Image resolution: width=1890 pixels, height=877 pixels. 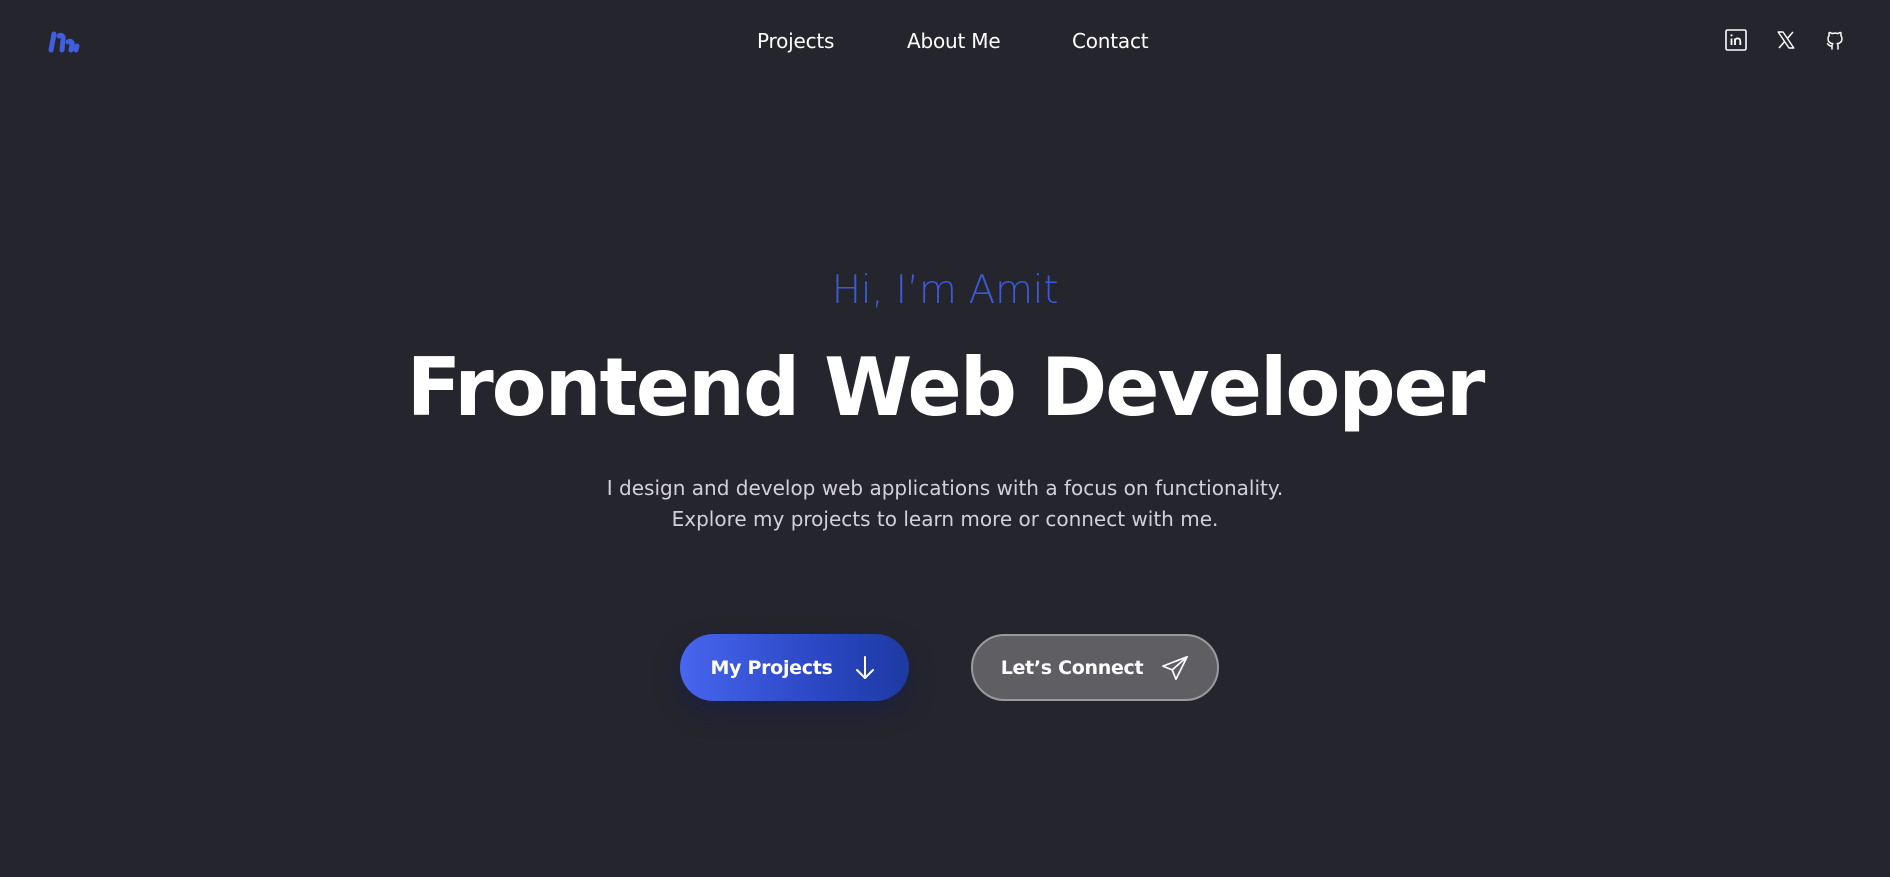 I want to click on arrow-down-icon, so click(x=865, y=668).